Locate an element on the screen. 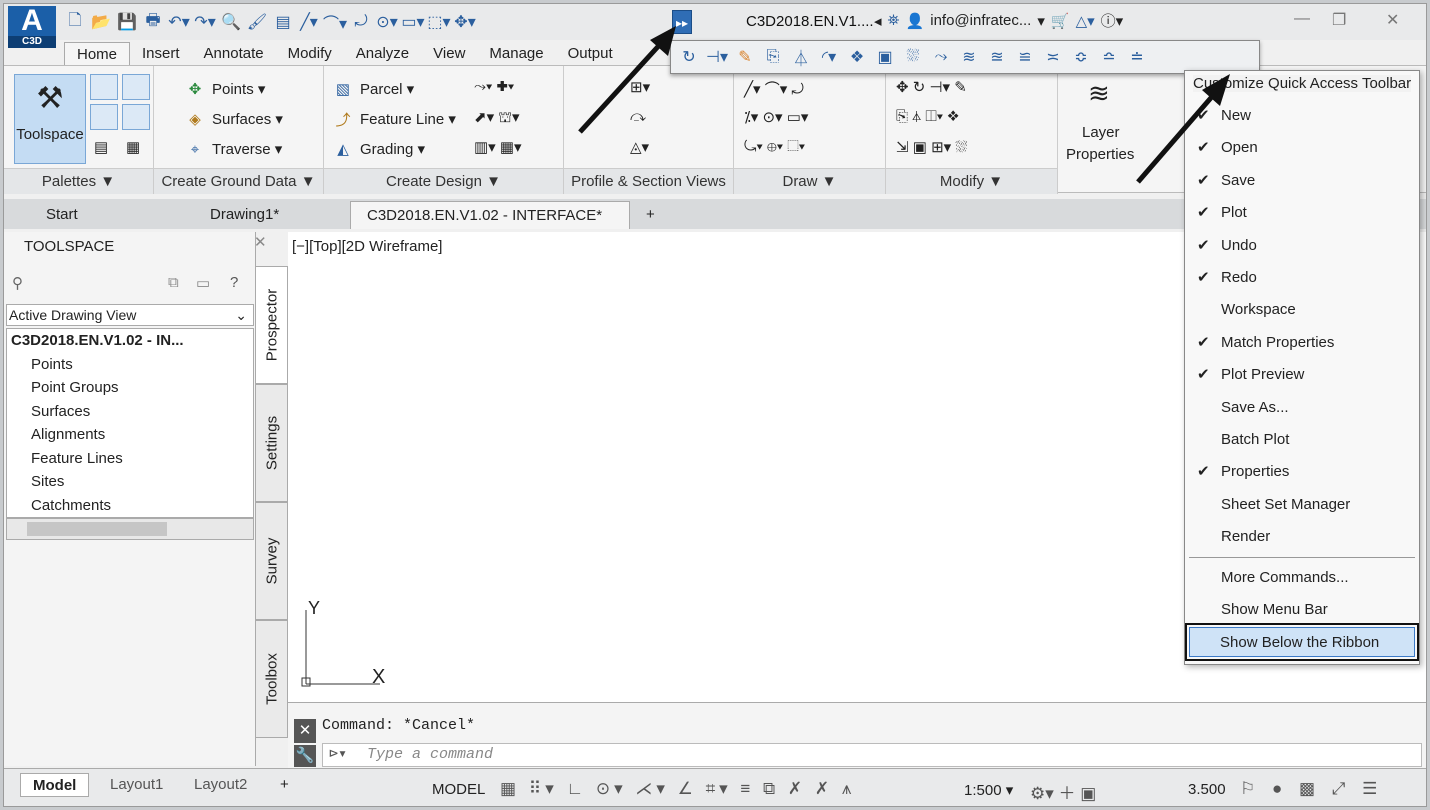 This screenshot has height=810, width=1430. parcel-button: ▧ Parcel ▾ is located at coordinates (373, 89).